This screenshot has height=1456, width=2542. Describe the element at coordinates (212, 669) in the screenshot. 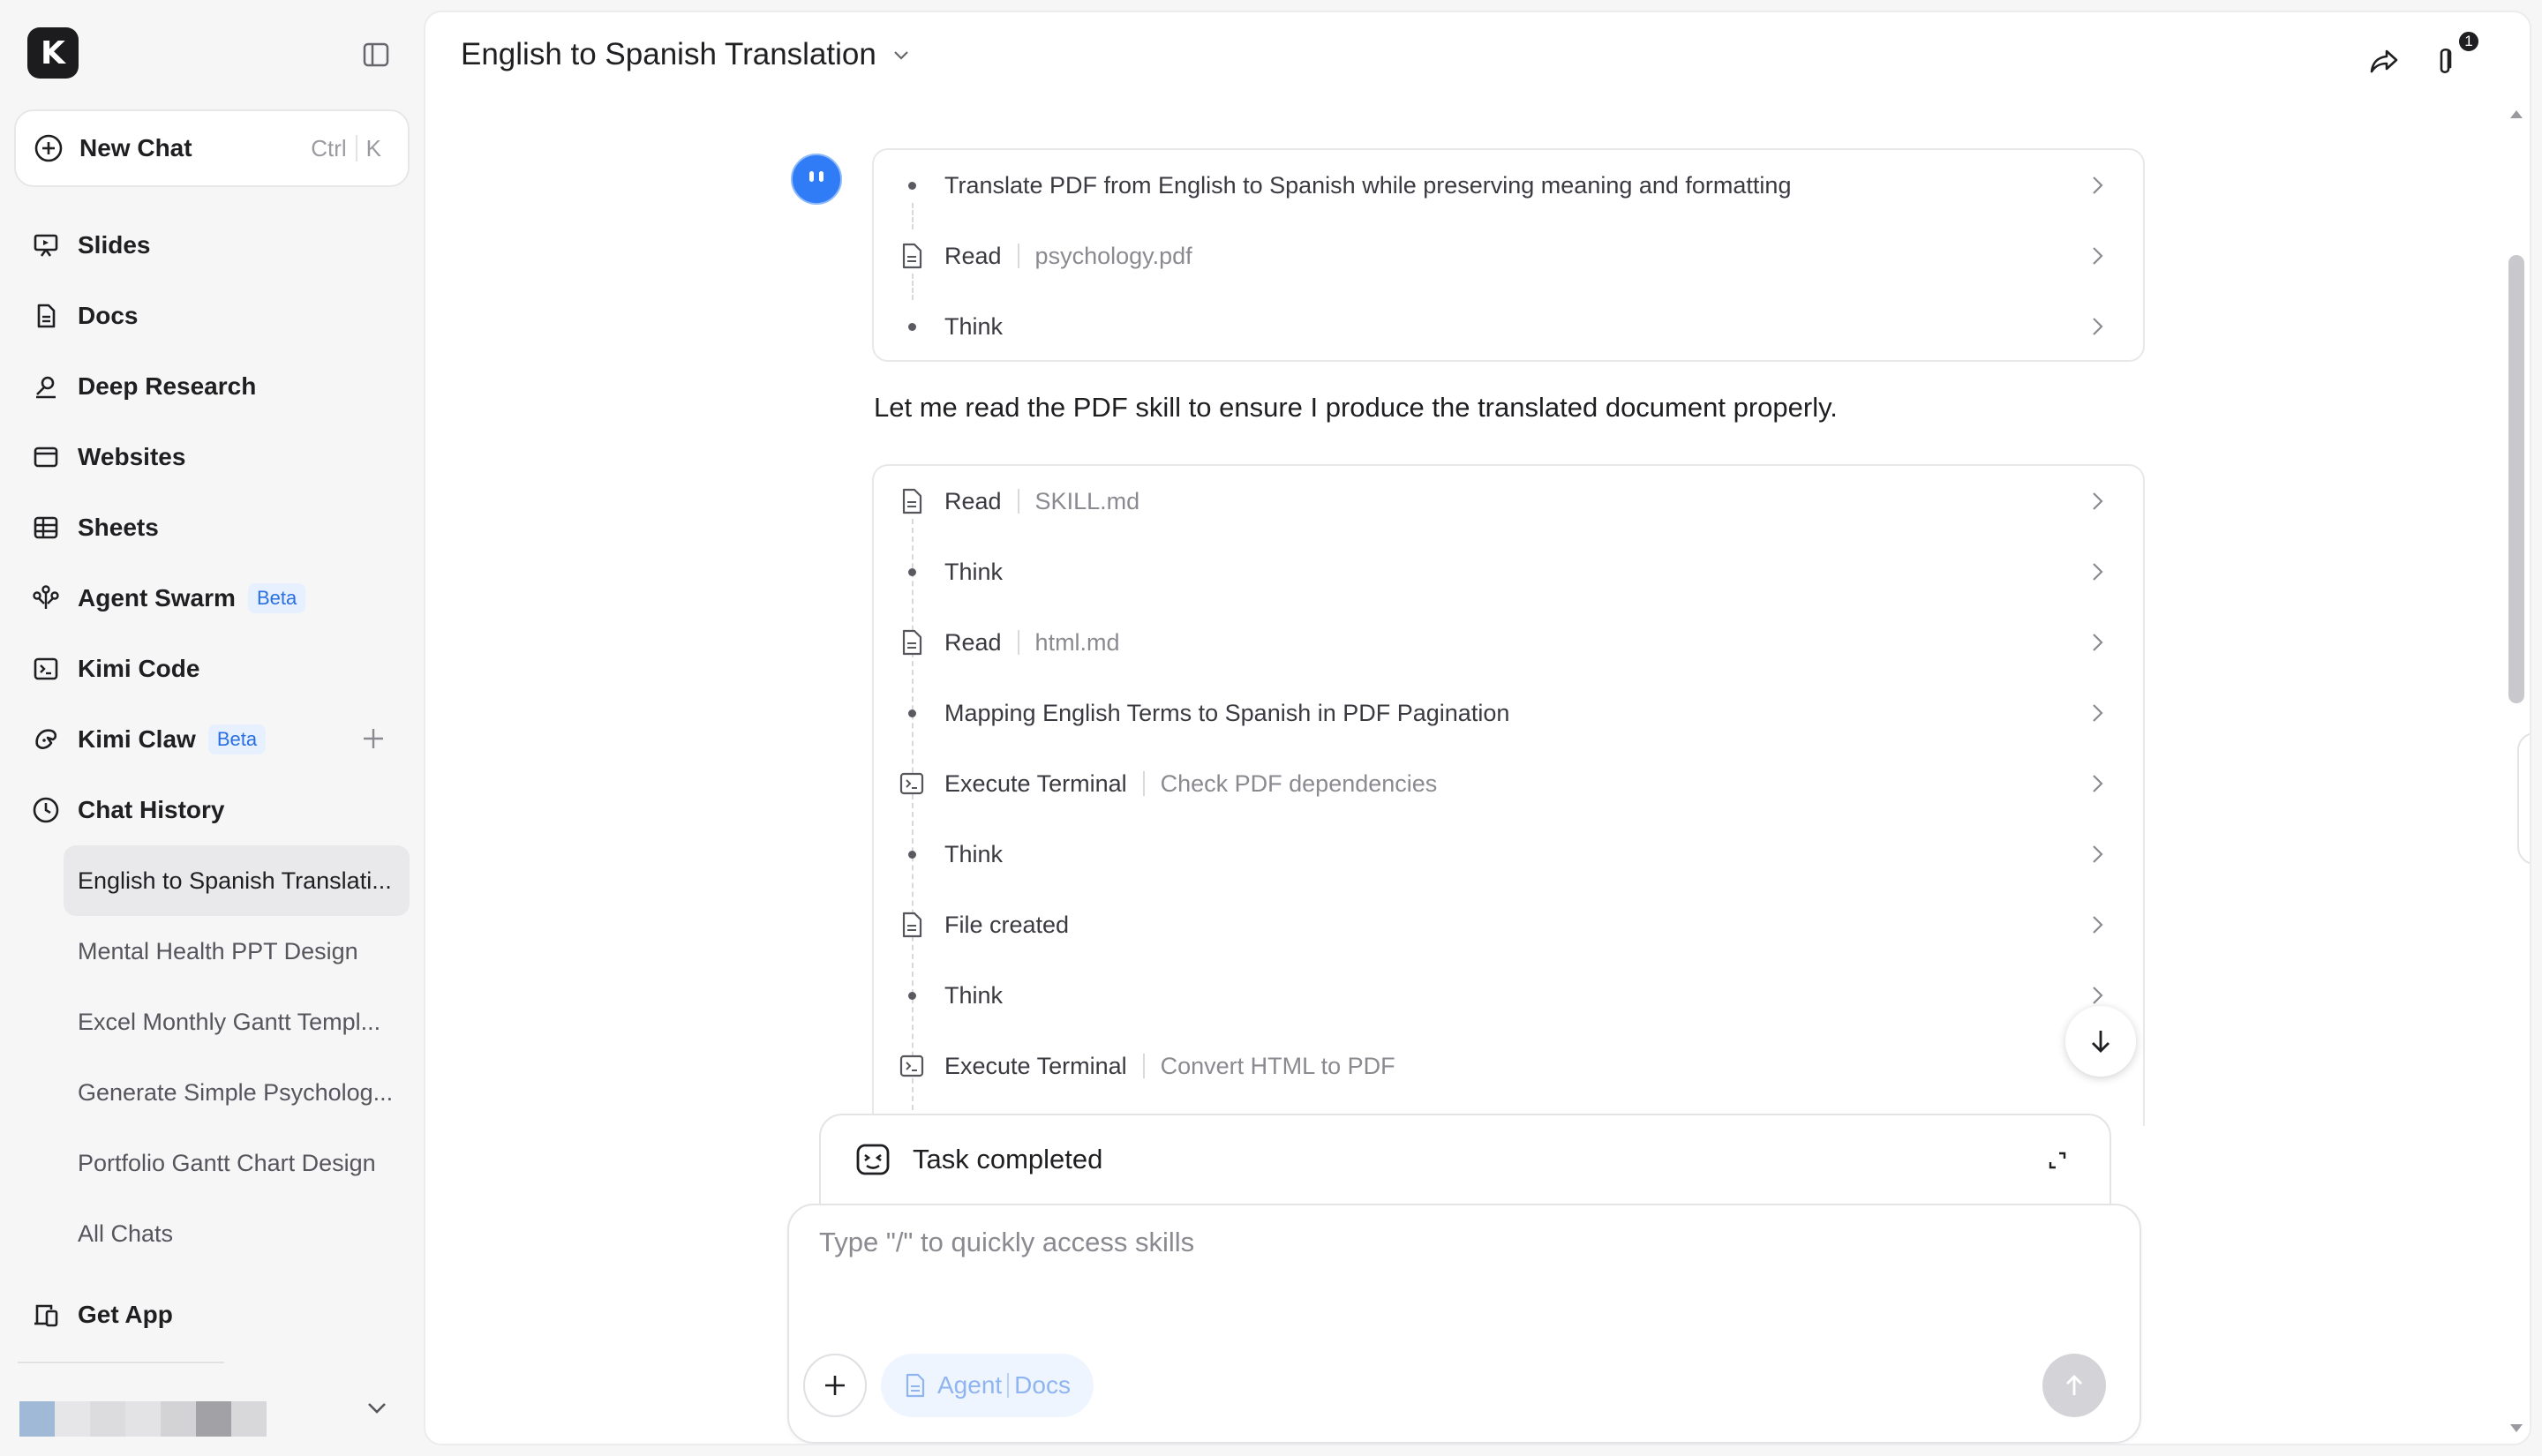

I see `sidebar-item-kimi-code: Kimi Code` at that location.